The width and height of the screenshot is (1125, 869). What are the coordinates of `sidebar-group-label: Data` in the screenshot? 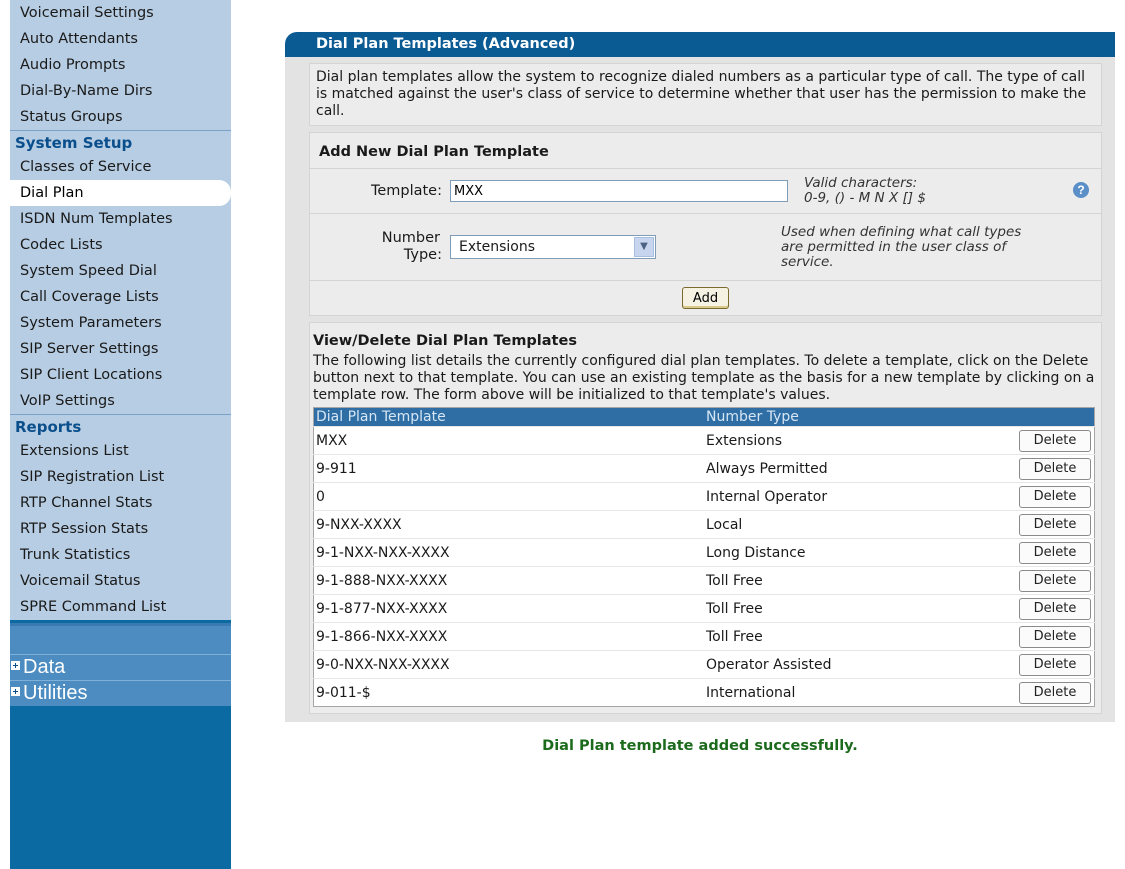 It's located at (44, 667).